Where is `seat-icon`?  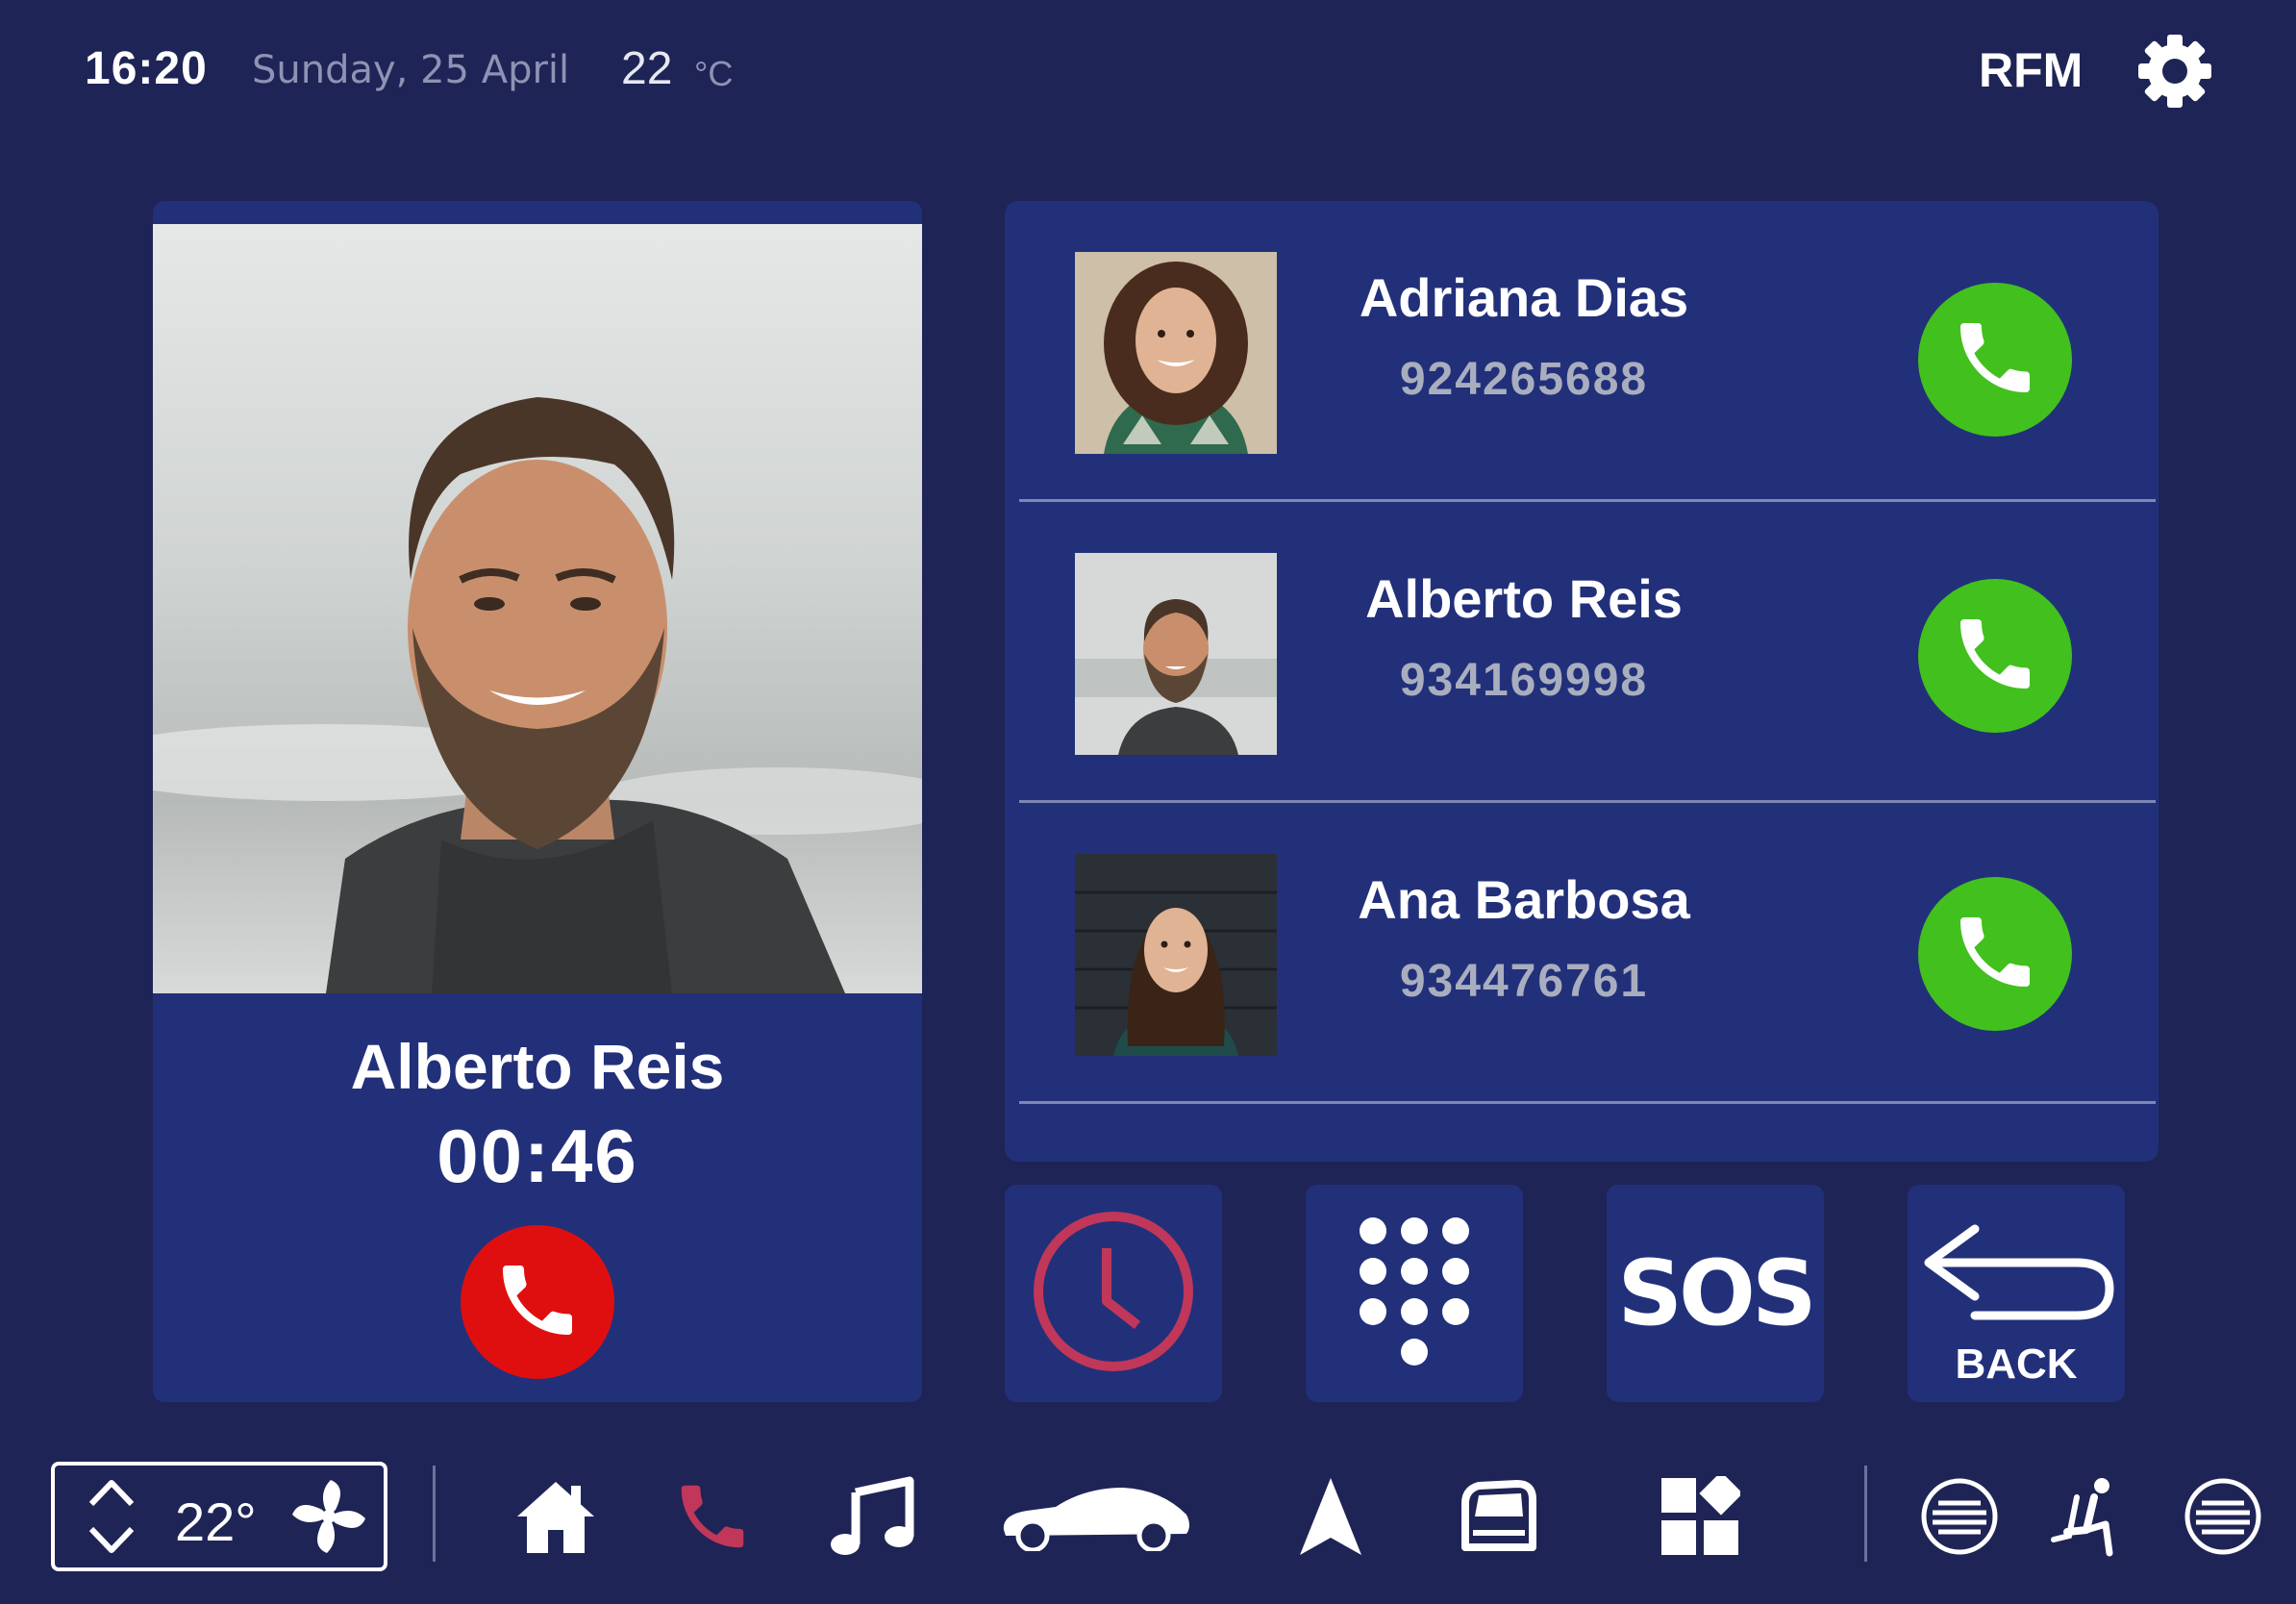 seat-icon is located at coordinates (2088, 1516).